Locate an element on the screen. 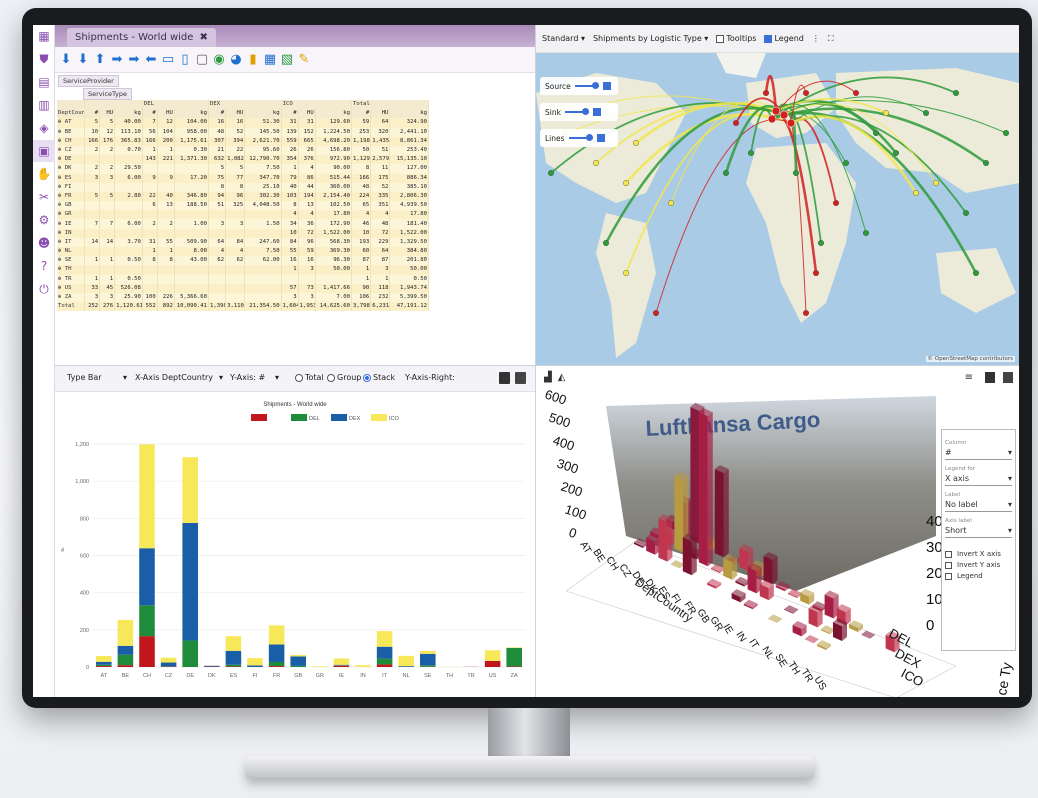 The width and height of the screenshot is (1038, 798). legend-swatch is located at coordinates (379, 417).